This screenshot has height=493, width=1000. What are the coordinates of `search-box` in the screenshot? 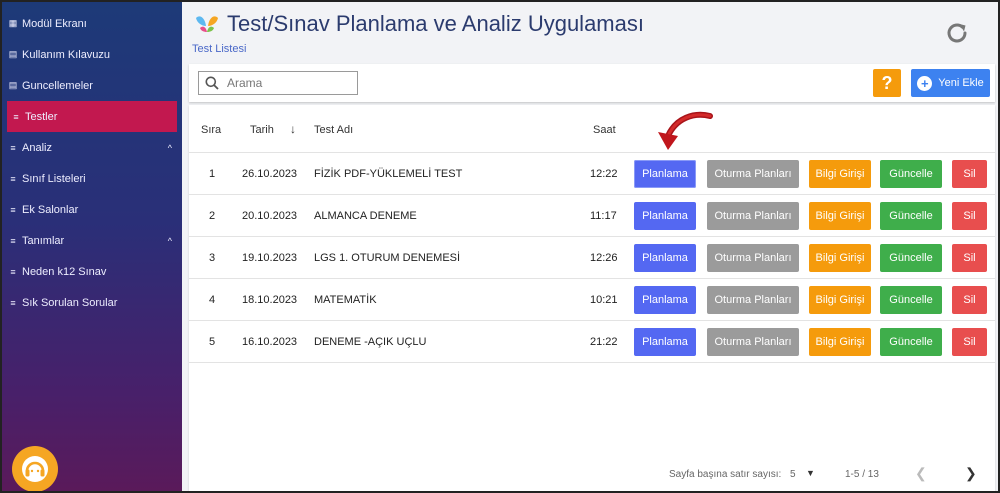 It's located at (278, 83).